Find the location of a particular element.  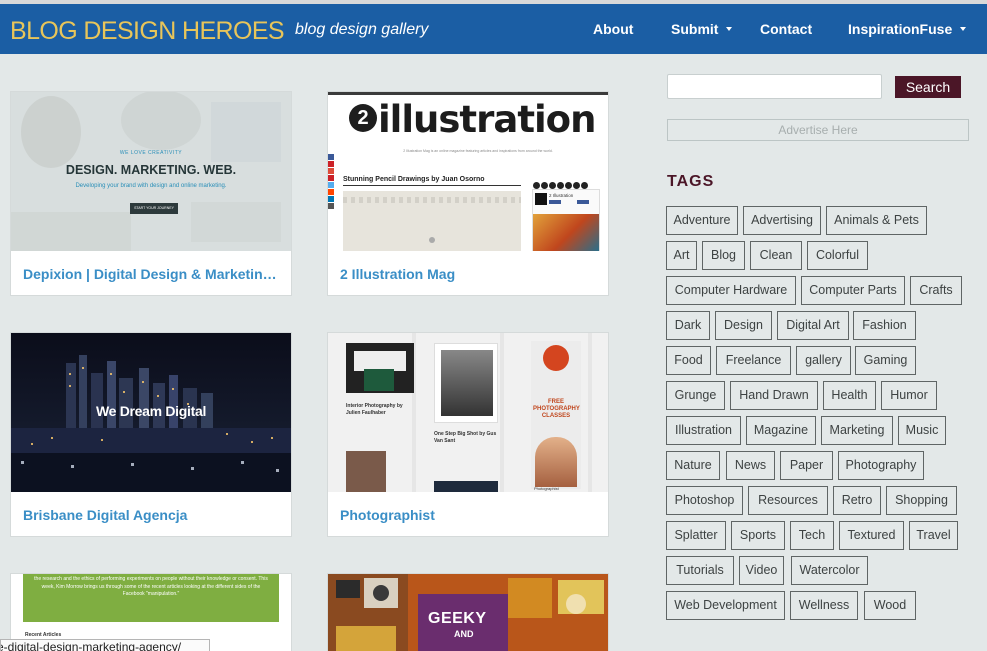

tag-item: Retro is located at coordinates (857, 500).